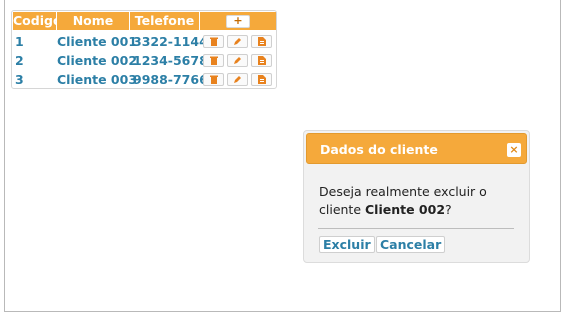  I want to click on table-row: 2 Cliente 002 1234-5678, so click(142, 60).